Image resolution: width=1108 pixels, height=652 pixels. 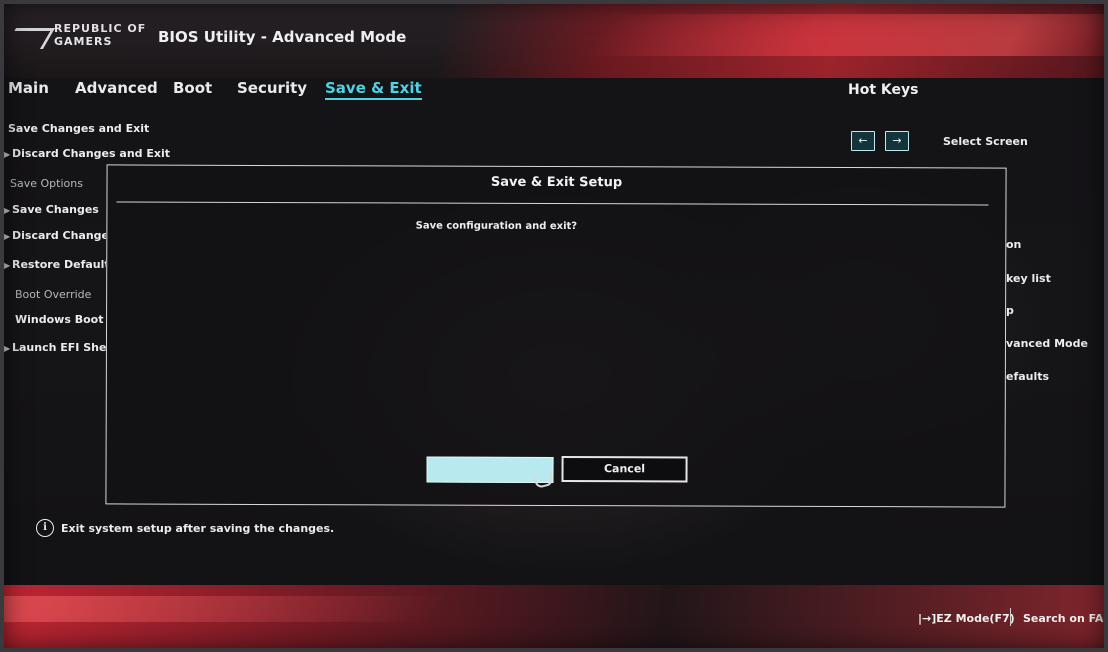 I want to click on logo-line-1: REPUBLIC OF, so click(x=100, y=28).